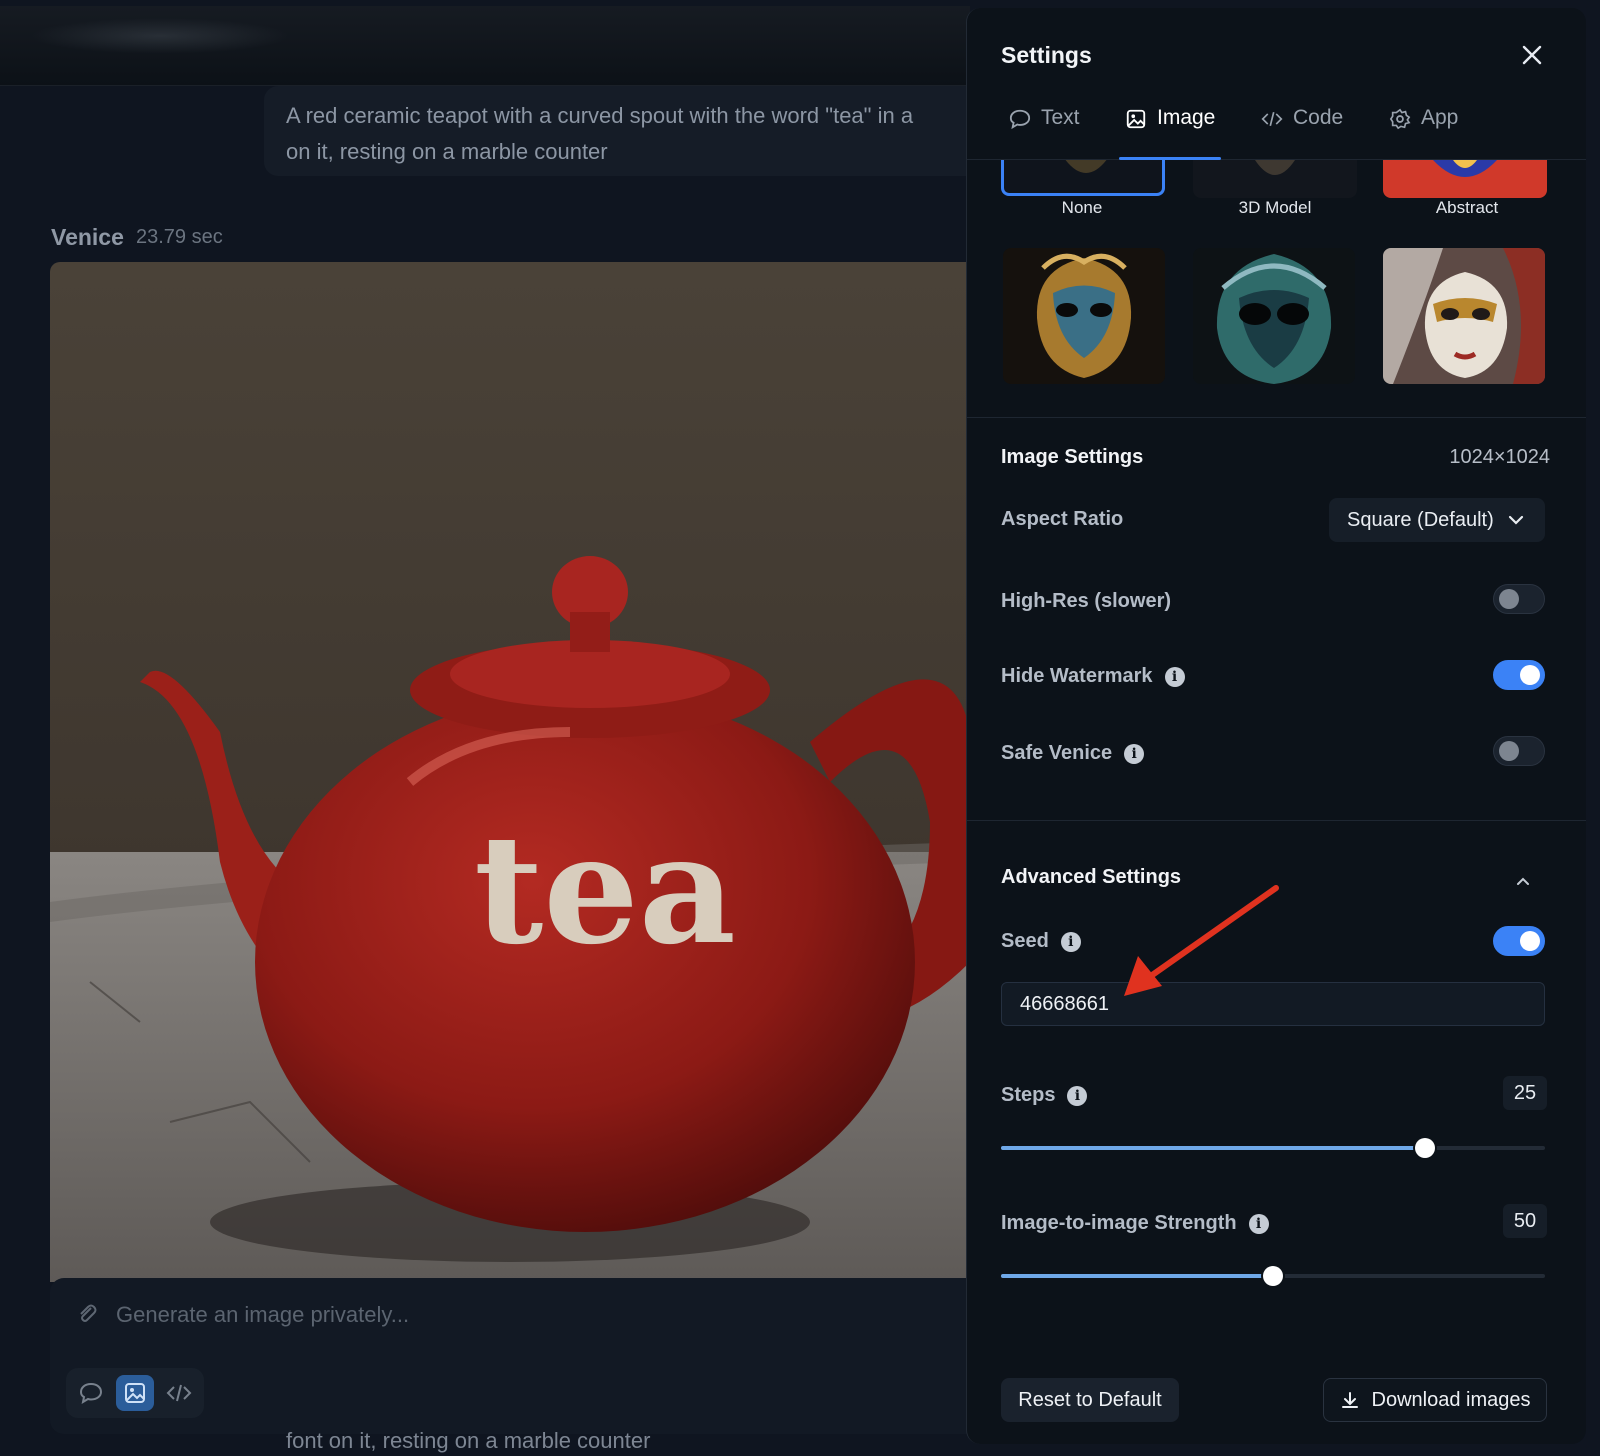 The image size is (1600, 1456). I want to click on style-tile-mask-gold, so click(1084, 316).